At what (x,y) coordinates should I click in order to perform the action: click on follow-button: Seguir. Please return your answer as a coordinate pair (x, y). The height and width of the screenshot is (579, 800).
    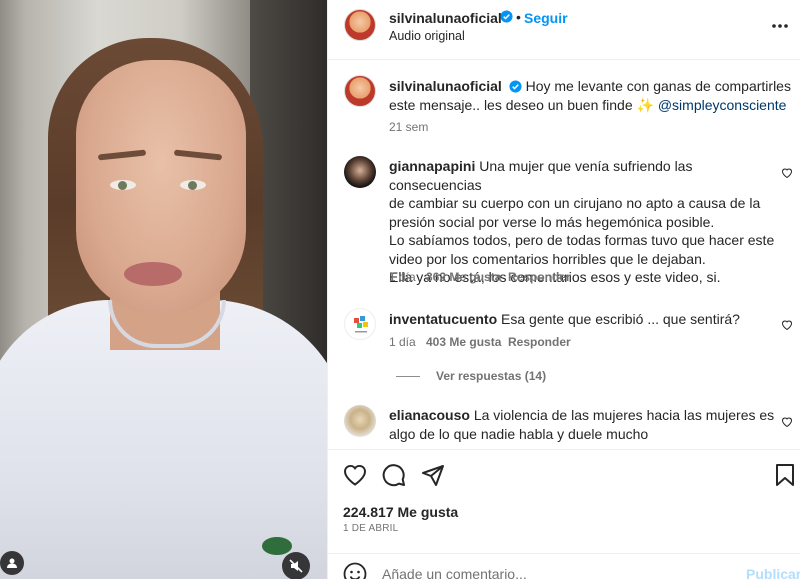
    Looking at the image, I should click on (546, 18).